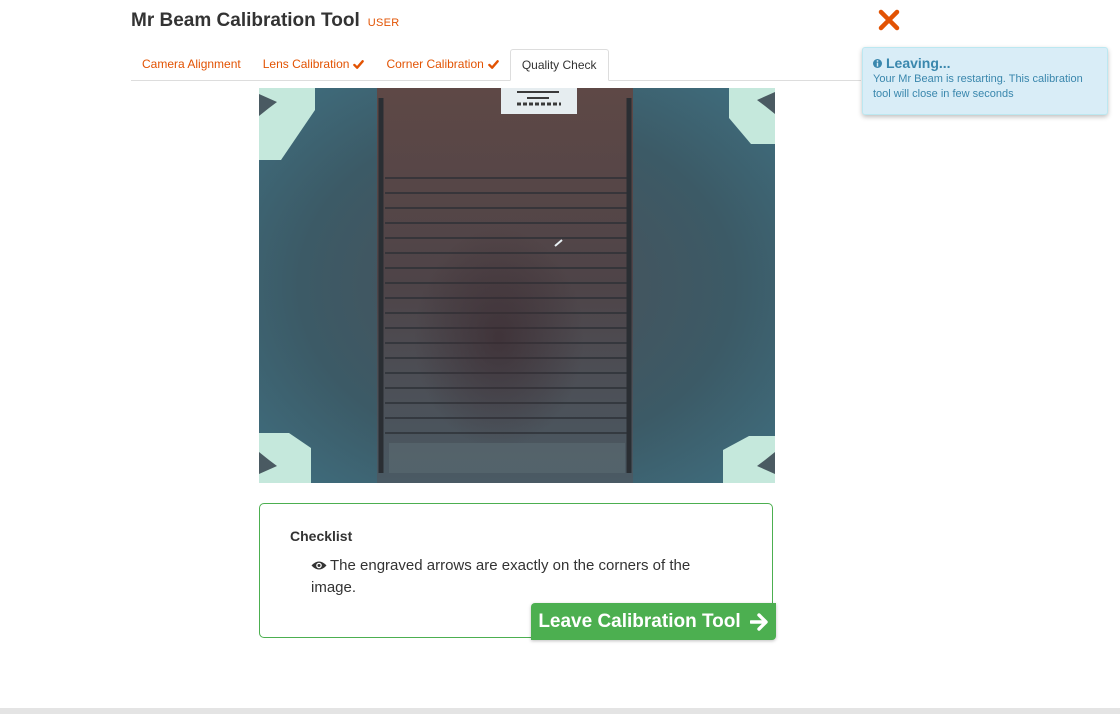 The image size is (1120, 714). What do you see at coordinates (319, 565) in the screenshot?
I see `eye-icon` at bounding box center [319, 565].